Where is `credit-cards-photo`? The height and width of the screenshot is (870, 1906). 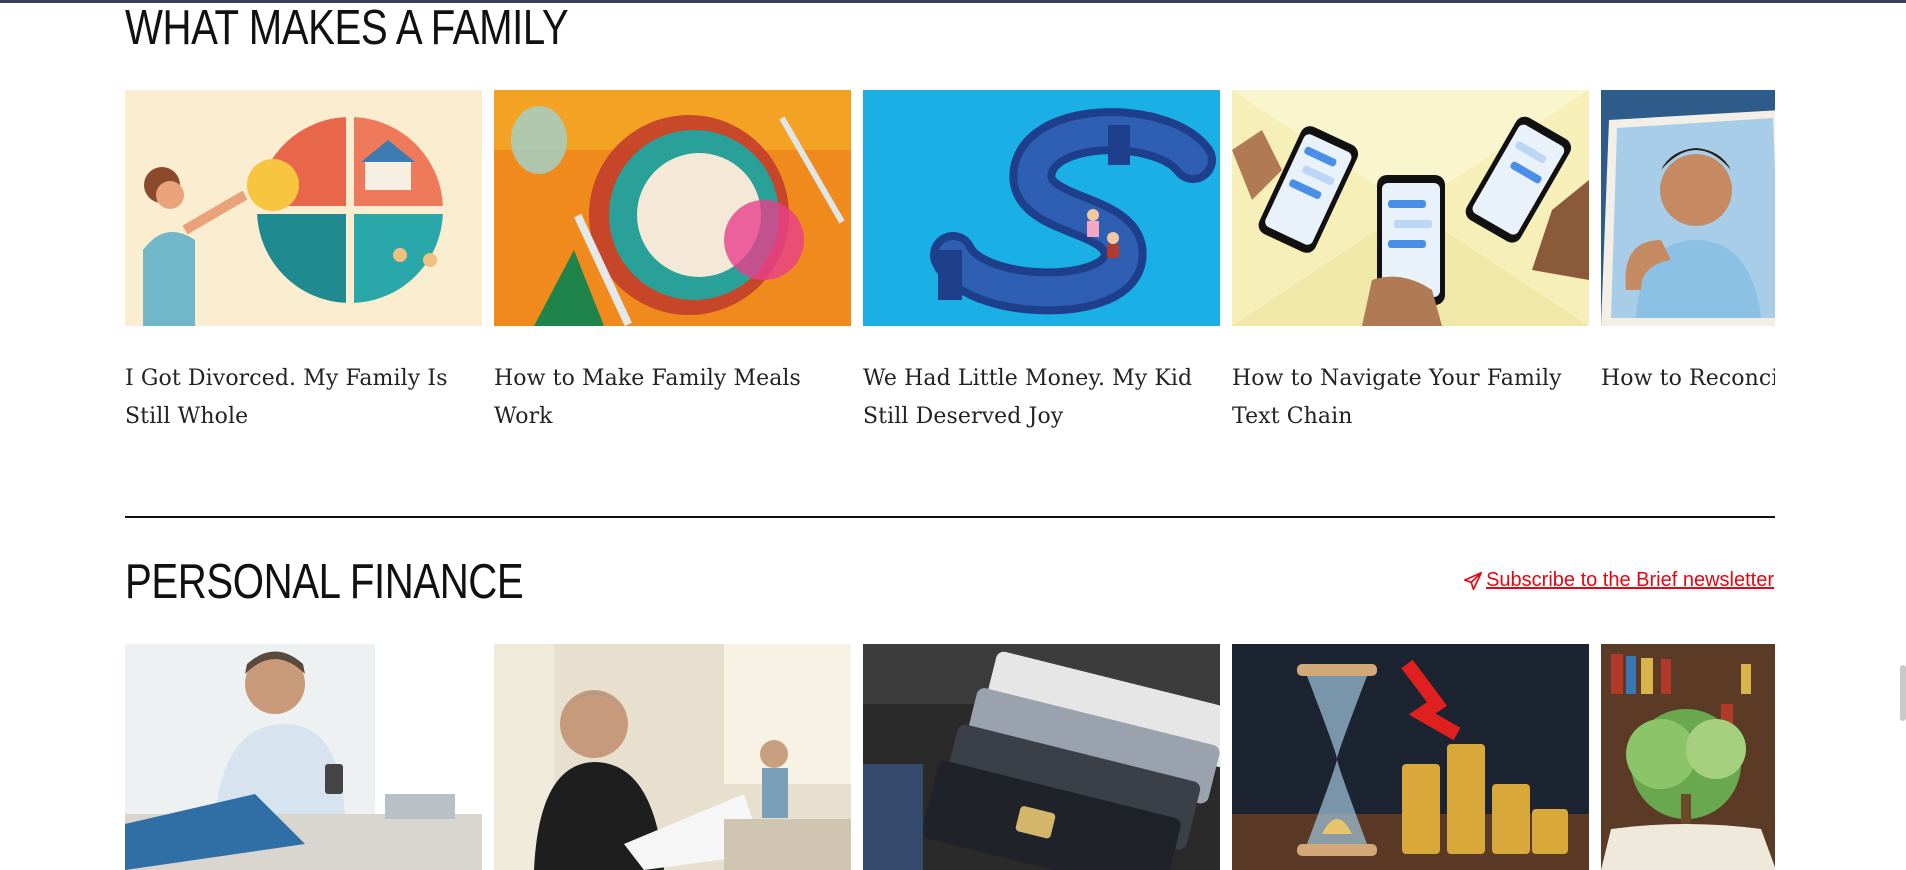
credit-cards-photo is located at coordinates (1041, 757).